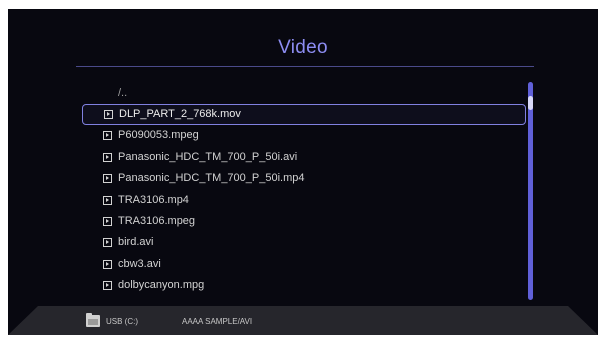 The image size is (606, 344). Describe the element at coordinates (304, 242) in the screenshot. I see `file-item: bird.avi` at that location.